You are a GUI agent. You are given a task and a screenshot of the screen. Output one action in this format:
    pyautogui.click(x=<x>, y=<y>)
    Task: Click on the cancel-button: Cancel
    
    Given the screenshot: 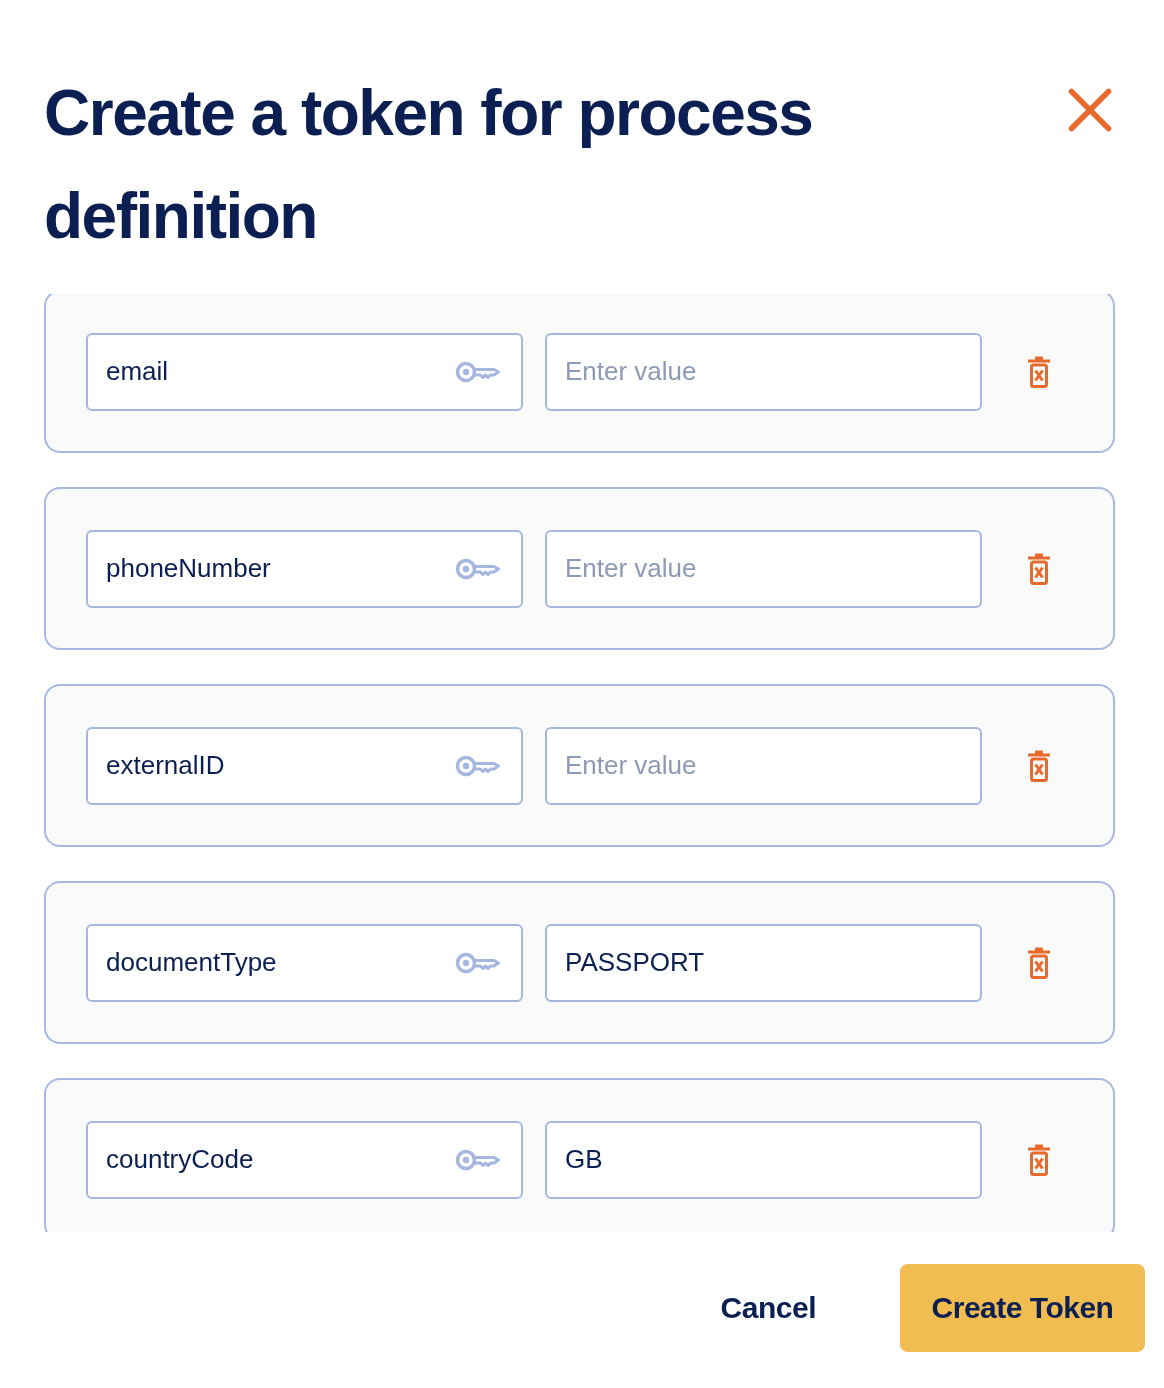 What is the action you would take?
    pyautogui.click(x=768, y=1308)
    